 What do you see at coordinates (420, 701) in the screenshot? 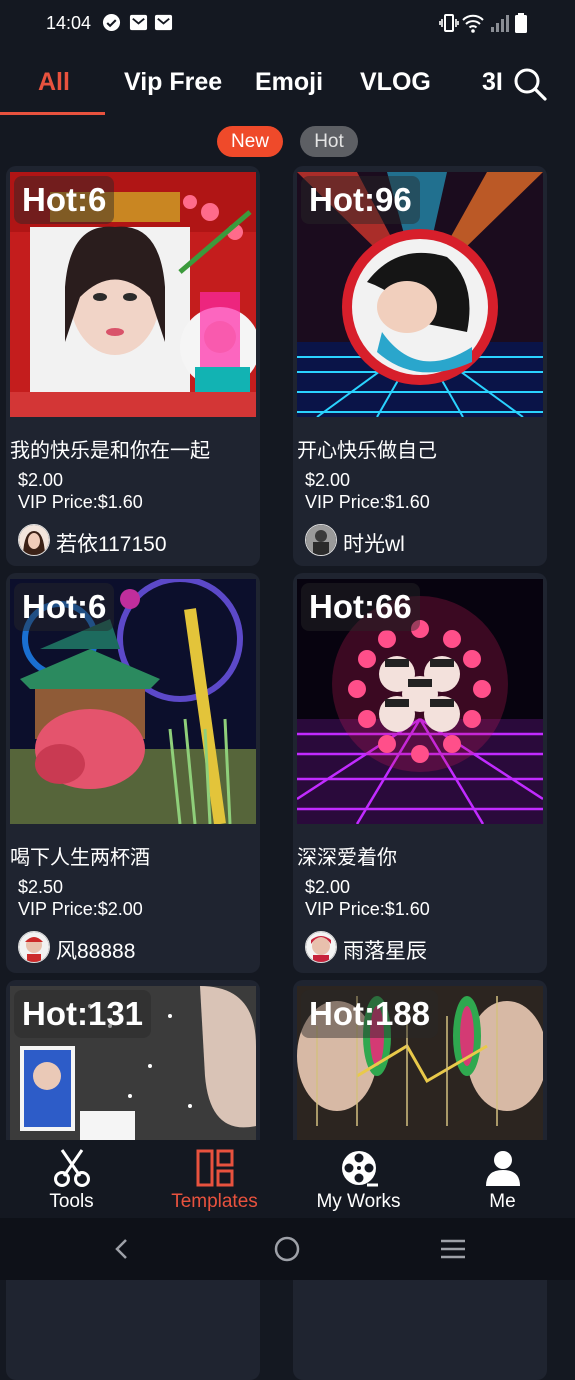
I see `template-thumbnail: Hot:66` at bounding box center [420, 701].